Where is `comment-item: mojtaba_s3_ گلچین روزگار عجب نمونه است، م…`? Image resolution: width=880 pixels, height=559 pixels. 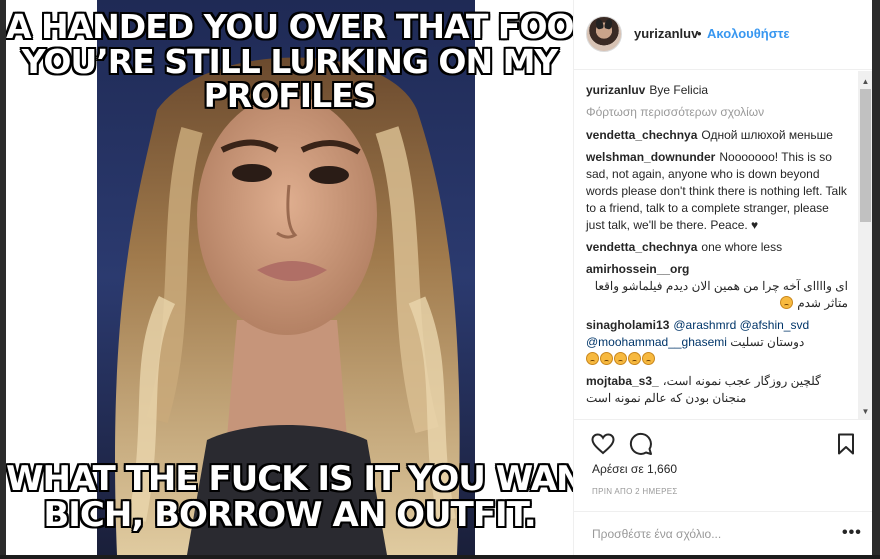 comment-item: mojtaba_s3_ گلچین روزگار عجب نمونه است، م… is located at coordinates (717, 390).